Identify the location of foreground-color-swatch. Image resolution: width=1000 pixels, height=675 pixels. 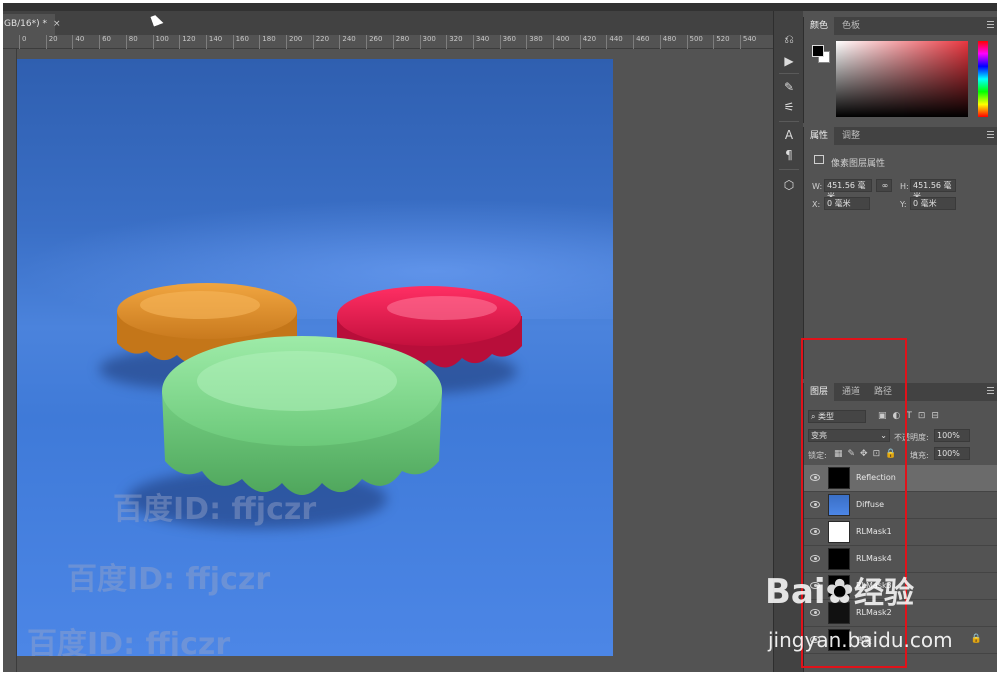
(818, 51).